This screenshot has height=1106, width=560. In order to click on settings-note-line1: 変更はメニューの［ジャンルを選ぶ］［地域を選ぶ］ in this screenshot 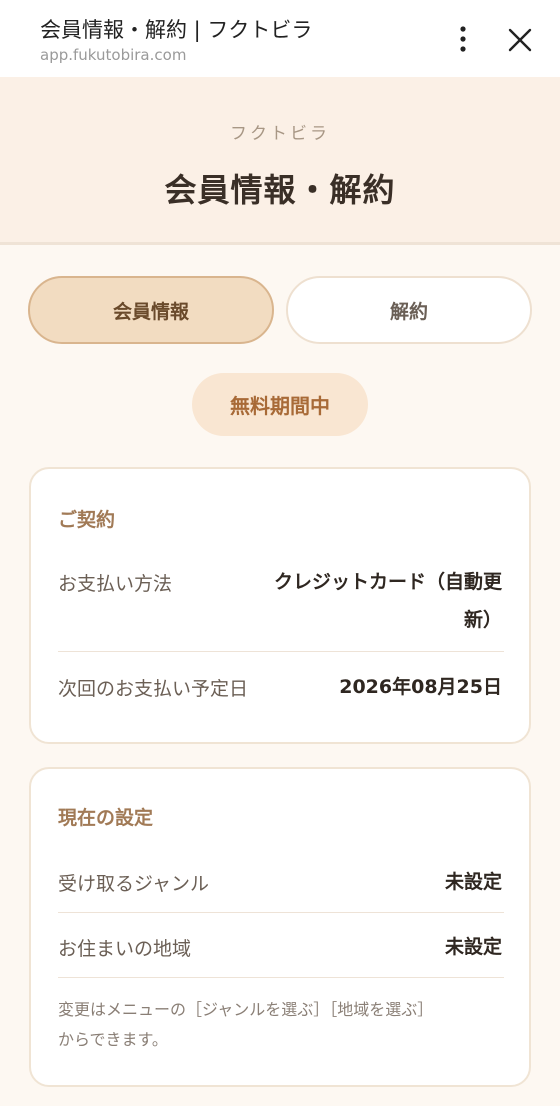, I will do `click(246, 1009)`.